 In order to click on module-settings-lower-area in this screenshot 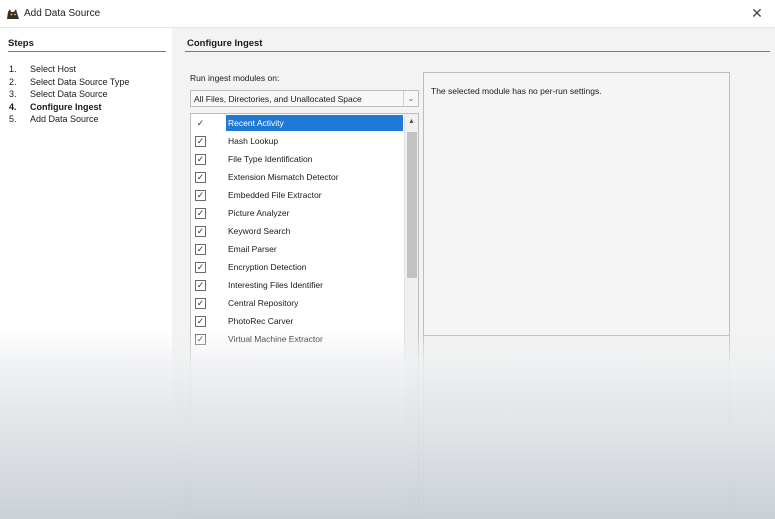, I will do `click(576, 427)`.